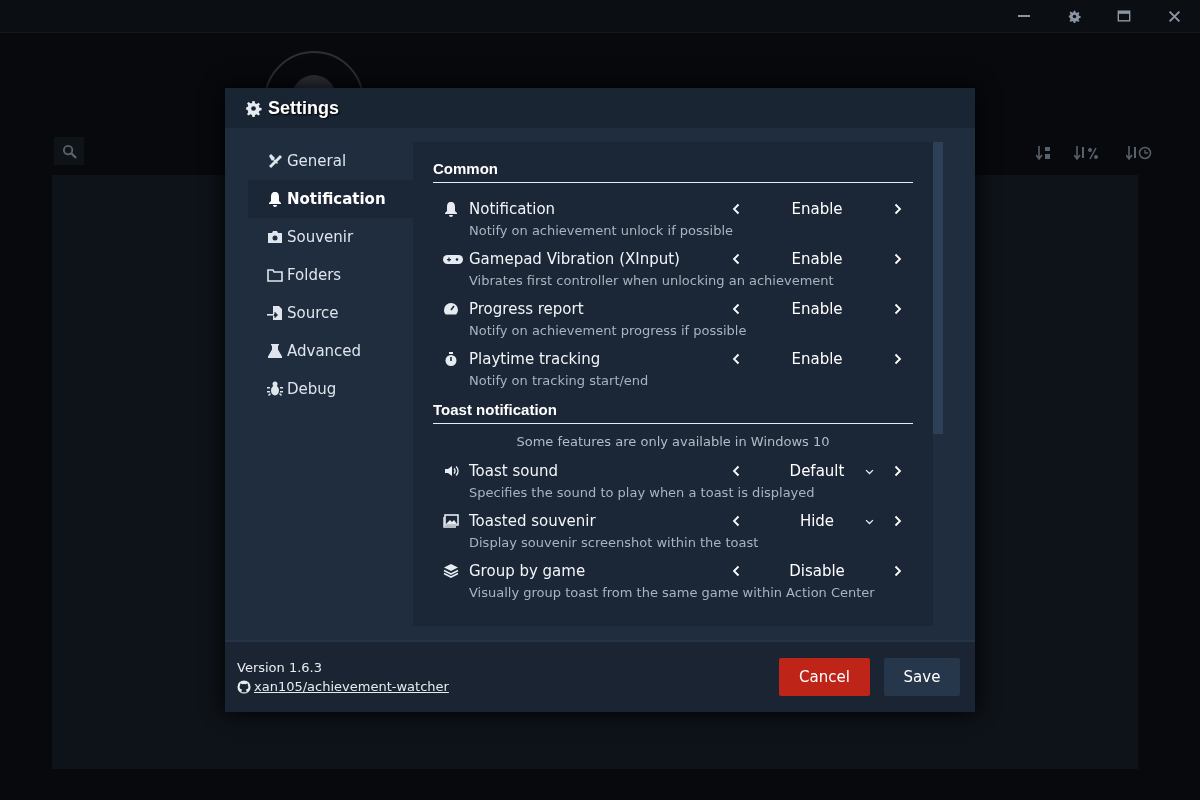  Describe the element at coordinates (1024, 16) in the screenshot. I see `minimize-icon` at that location.